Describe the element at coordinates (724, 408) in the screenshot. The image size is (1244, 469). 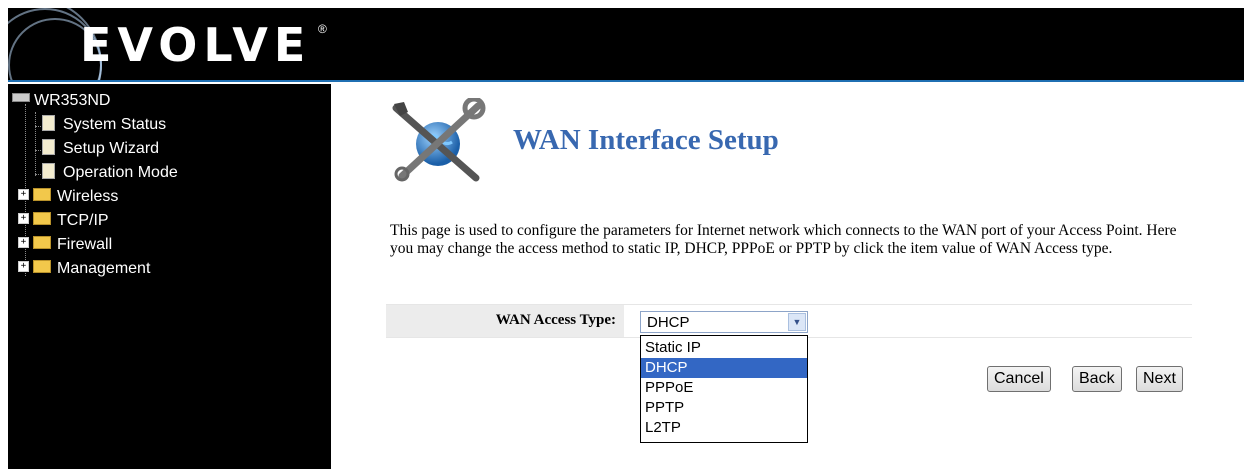
I see `dropdown-option-pptp: PPTP` at that location.